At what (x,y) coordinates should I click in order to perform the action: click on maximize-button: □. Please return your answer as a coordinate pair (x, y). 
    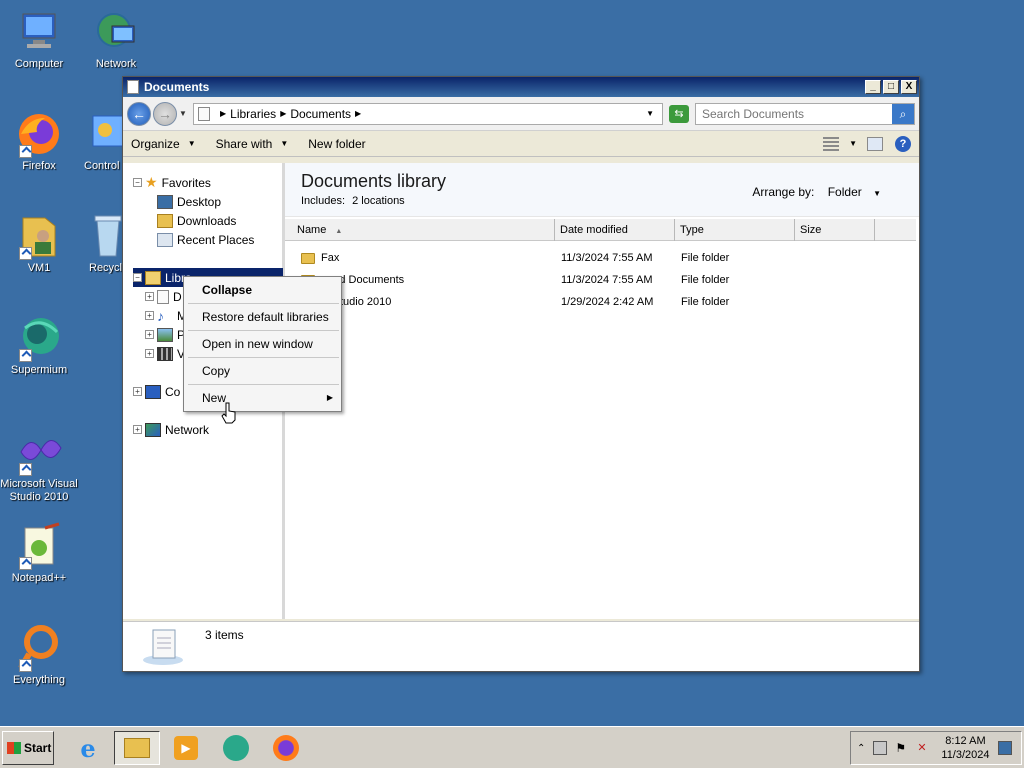
    Looking at the image, I should click on (891, 87).